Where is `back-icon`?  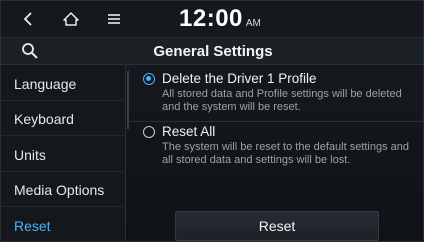
back-icon is located at coordinates (27, 19).